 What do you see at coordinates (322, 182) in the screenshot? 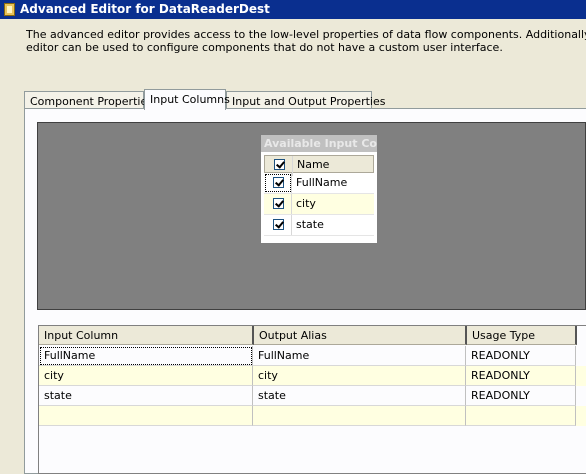
I see `column-name: FullName` at bounding box center [322, 182].